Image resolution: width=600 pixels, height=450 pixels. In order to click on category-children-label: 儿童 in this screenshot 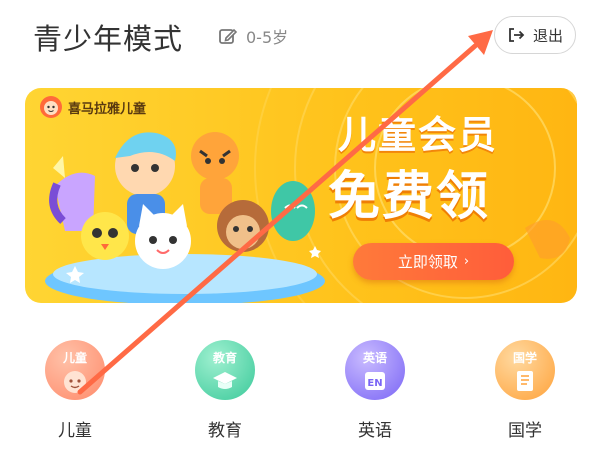, I will do `click(75, 431)`.